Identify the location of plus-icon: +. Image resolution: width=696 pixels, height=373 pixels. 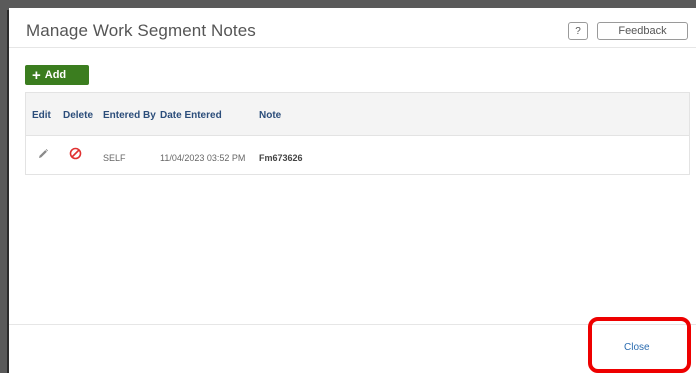
(36, 75).